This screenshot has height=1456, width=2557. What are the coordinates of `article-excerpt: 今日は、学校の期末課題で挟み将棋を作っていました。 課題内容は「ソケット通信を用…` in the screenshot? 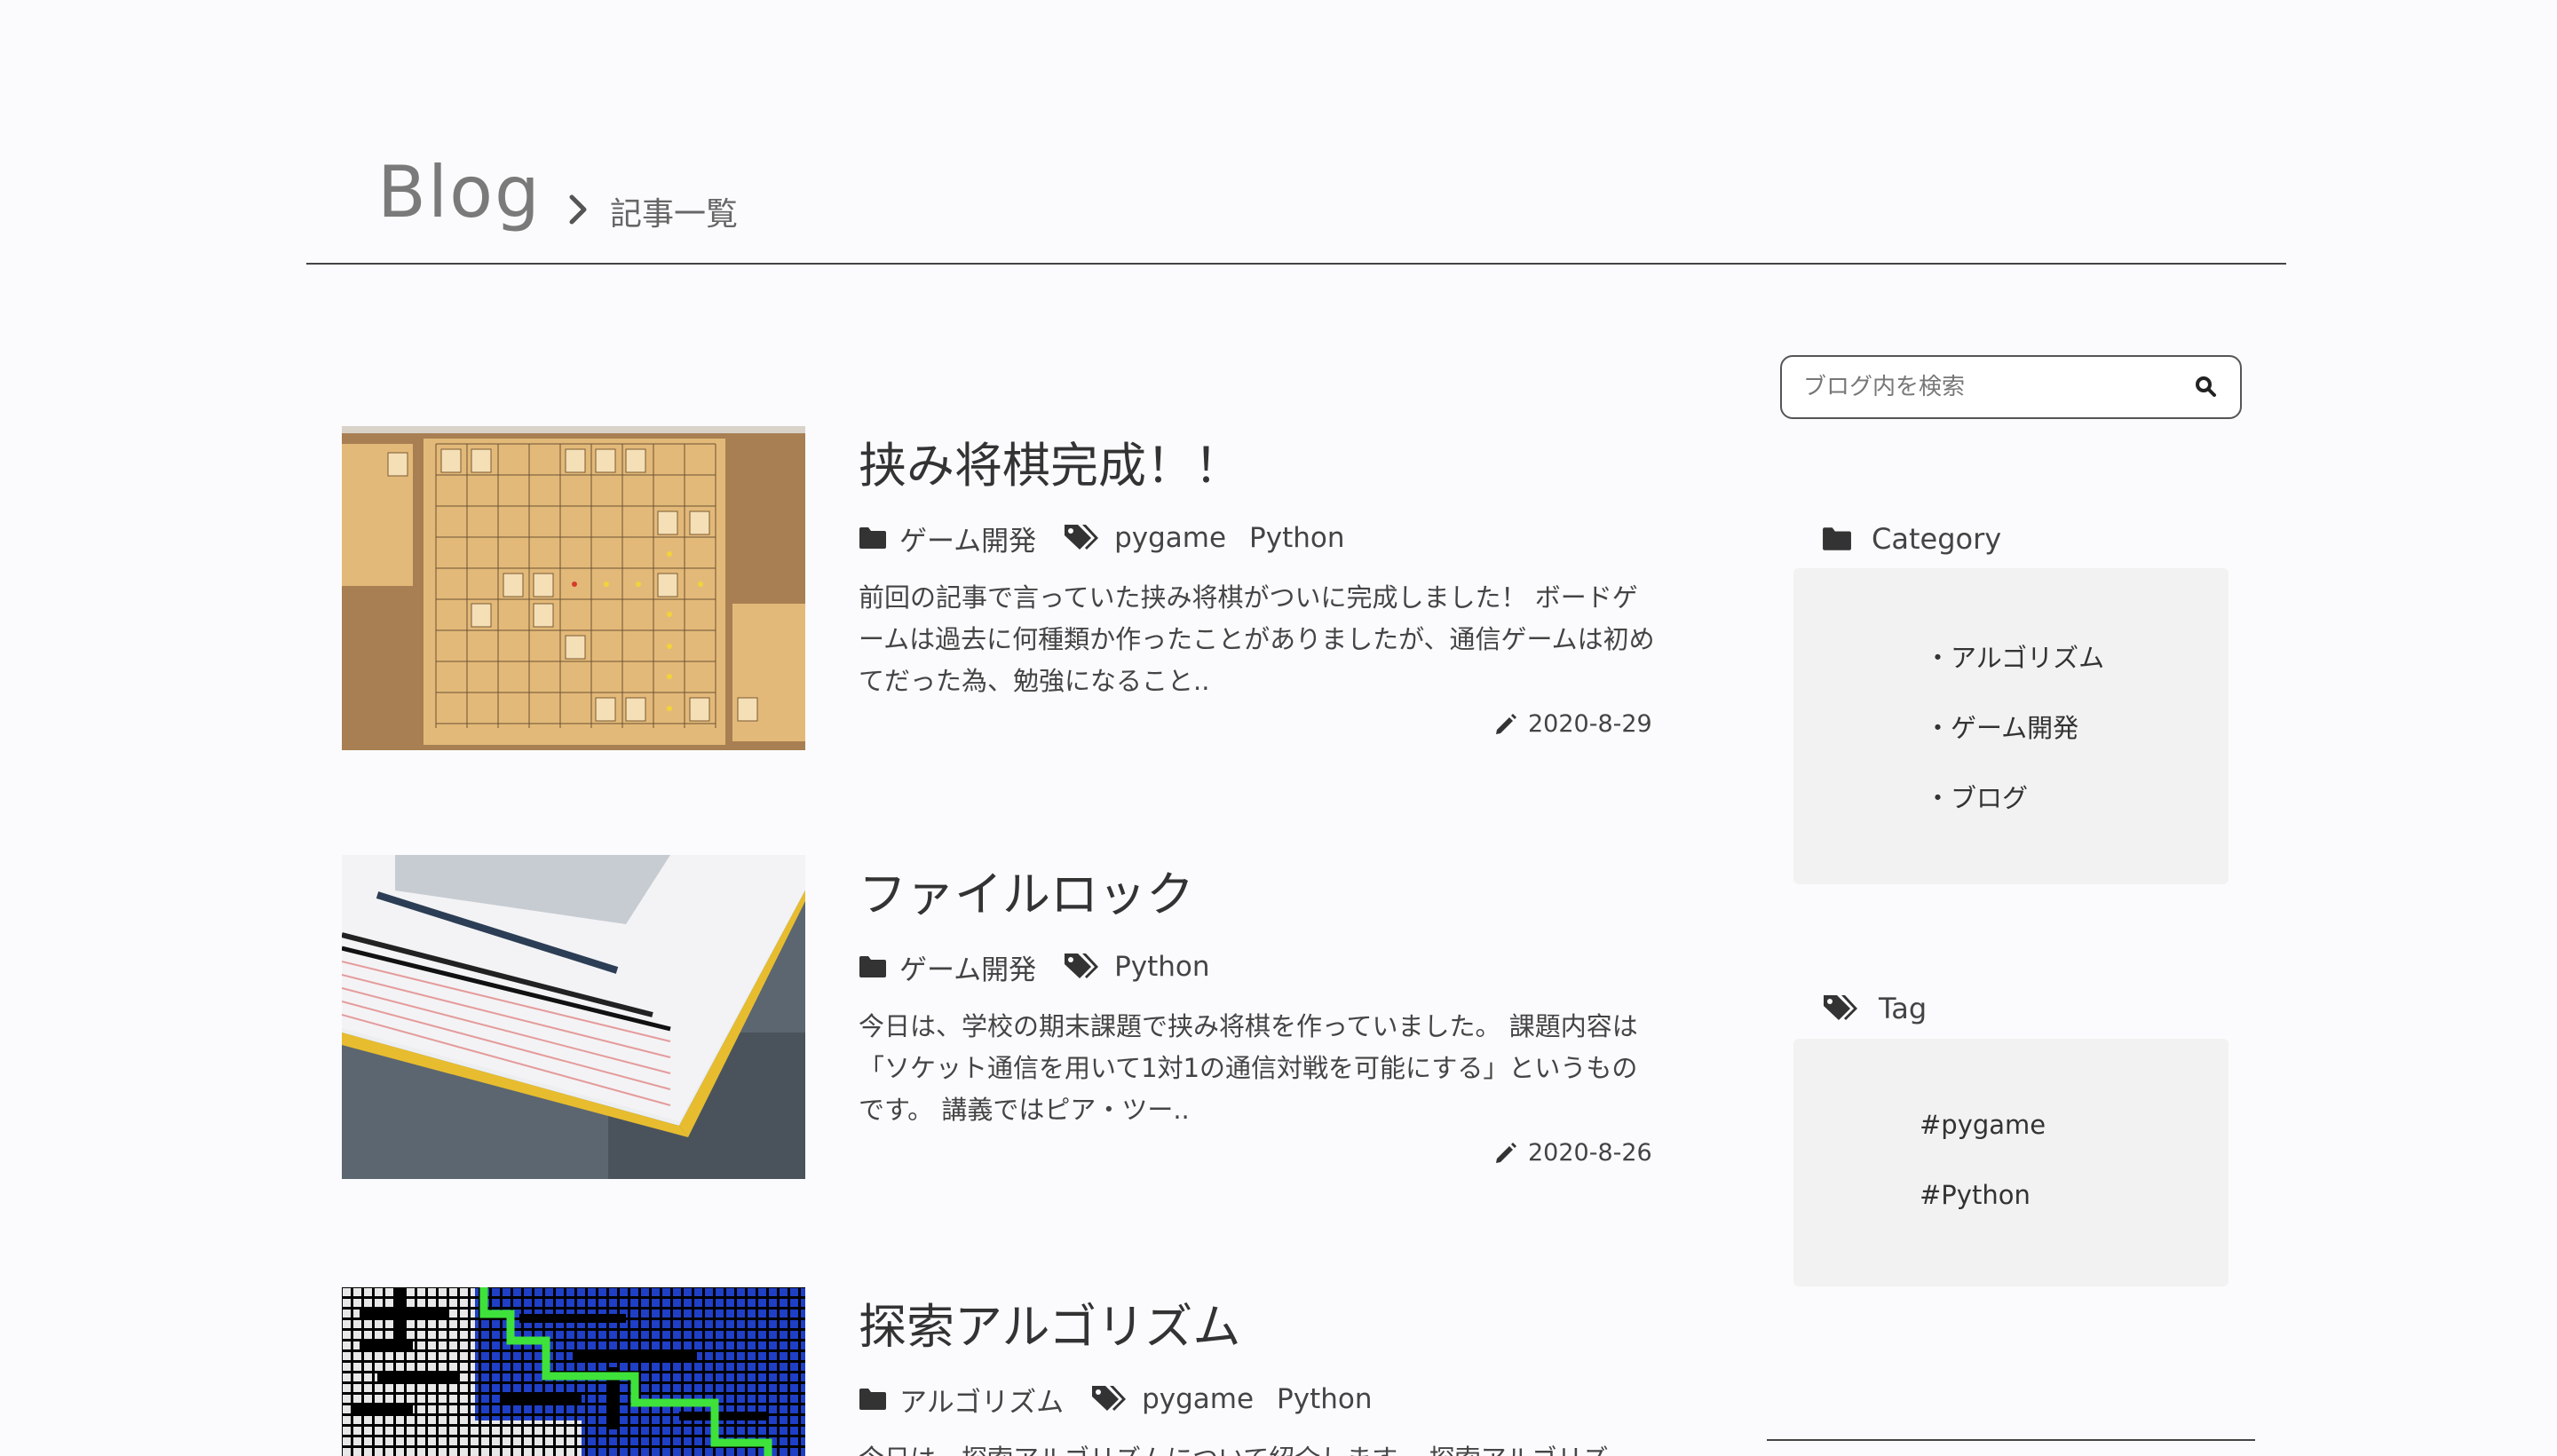 It's located at (1248, 1068).